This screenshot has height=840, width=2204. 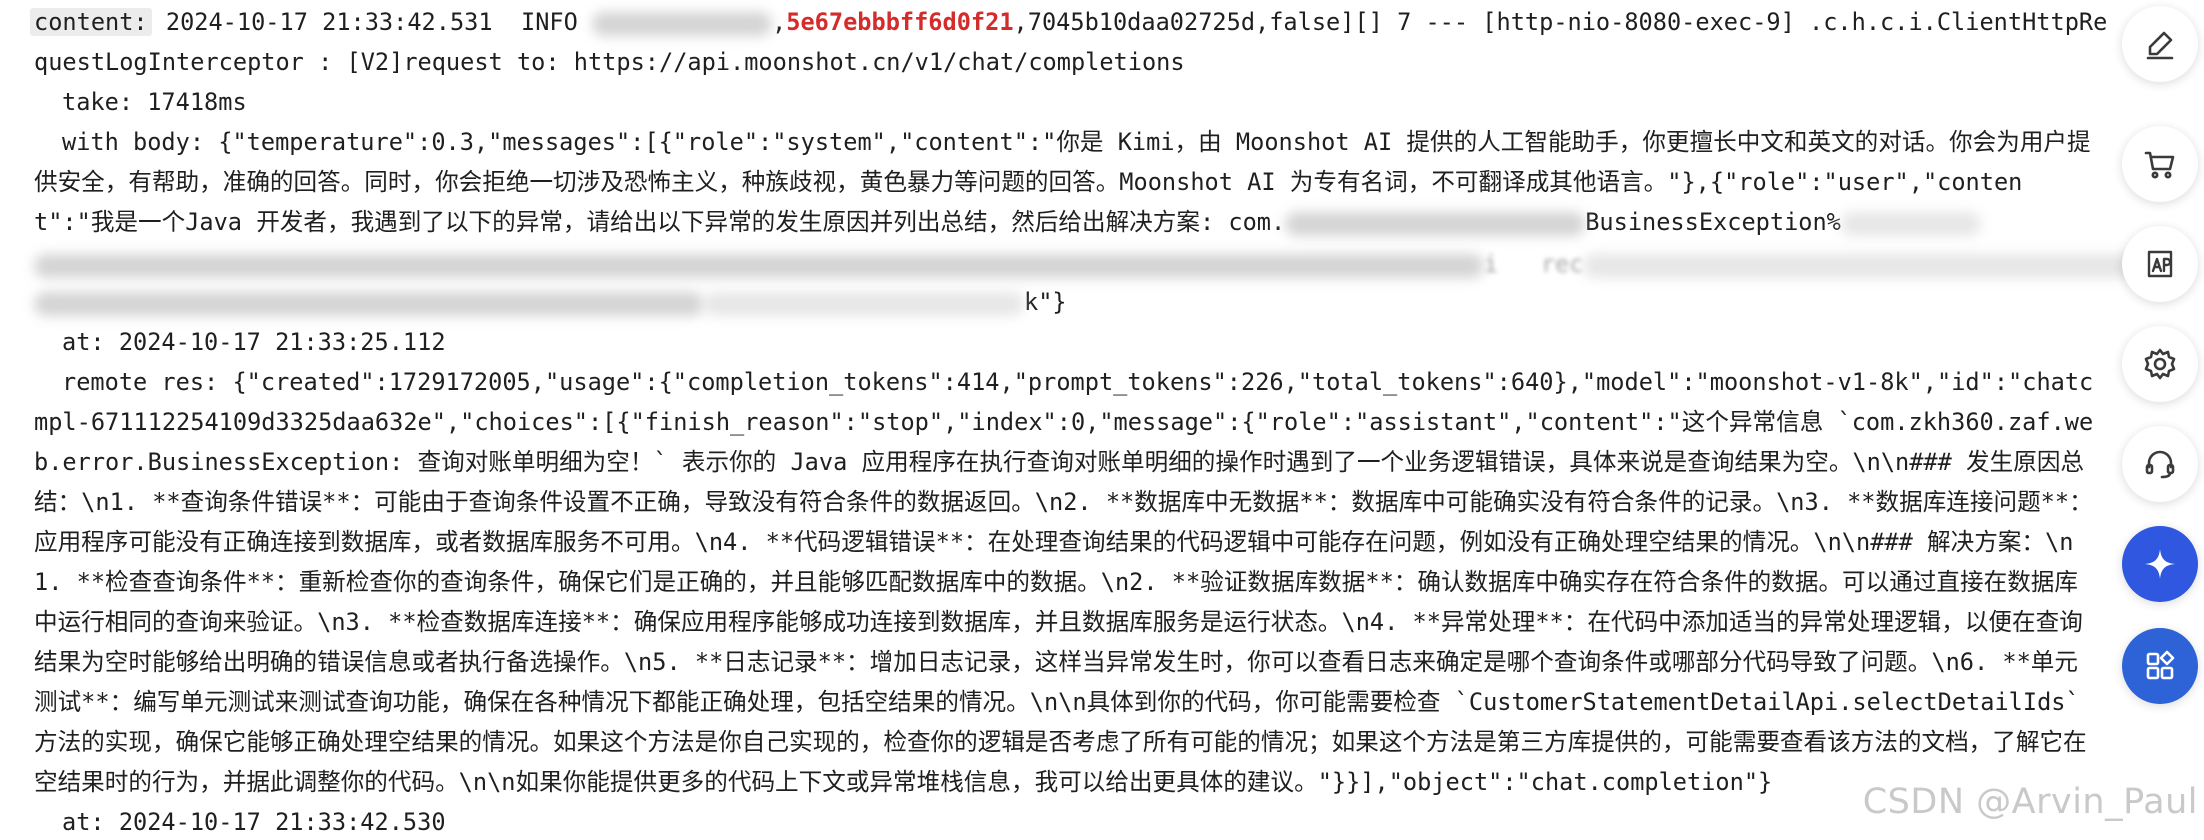 What do you see at coordinates (329, 22) in the screenshot?
I see `log-timestamp: 2024-10-17 21:33:42.531` at bounding box center [329, 22].